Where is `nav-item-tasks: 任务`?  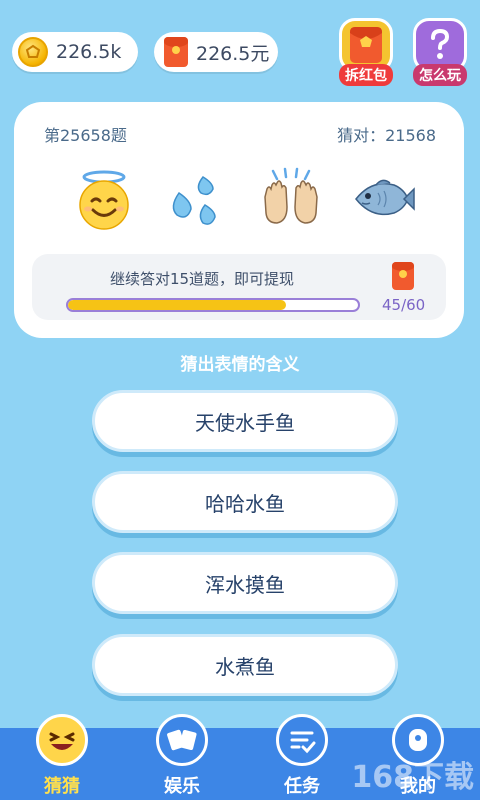 nav-item-tasks: 任务 is located at coordinates (302, 757).